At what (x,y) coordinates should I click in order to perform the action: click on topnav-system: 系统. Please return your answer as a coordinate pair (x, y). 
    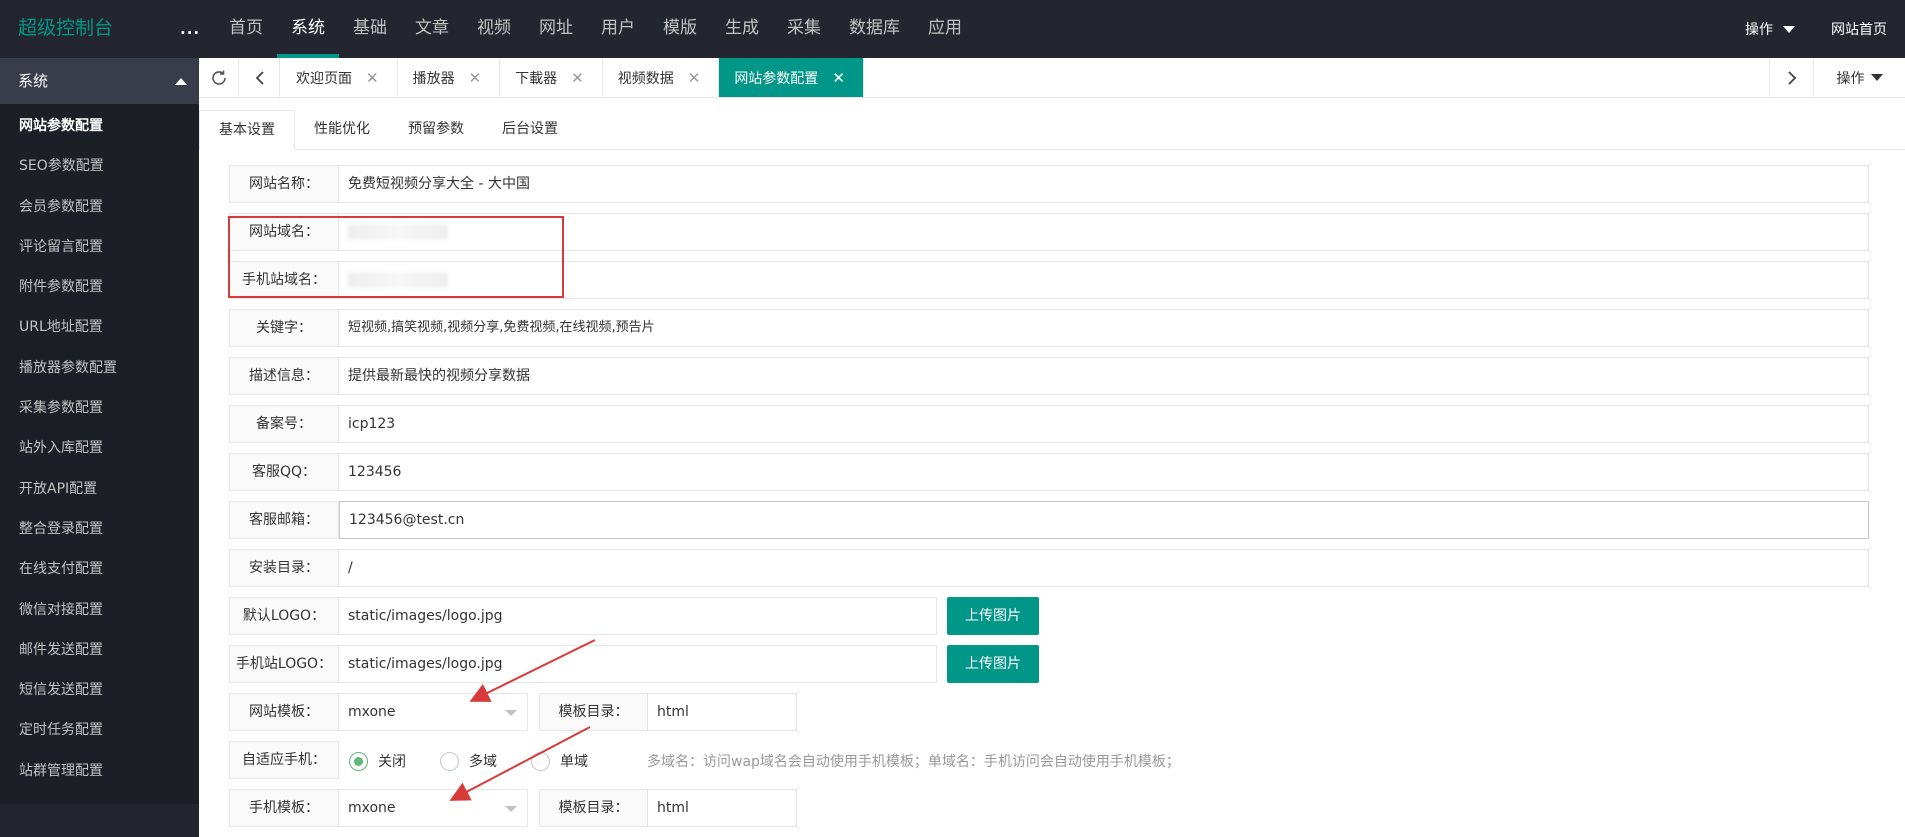
    Looking at the image, I should click on (308, 29).